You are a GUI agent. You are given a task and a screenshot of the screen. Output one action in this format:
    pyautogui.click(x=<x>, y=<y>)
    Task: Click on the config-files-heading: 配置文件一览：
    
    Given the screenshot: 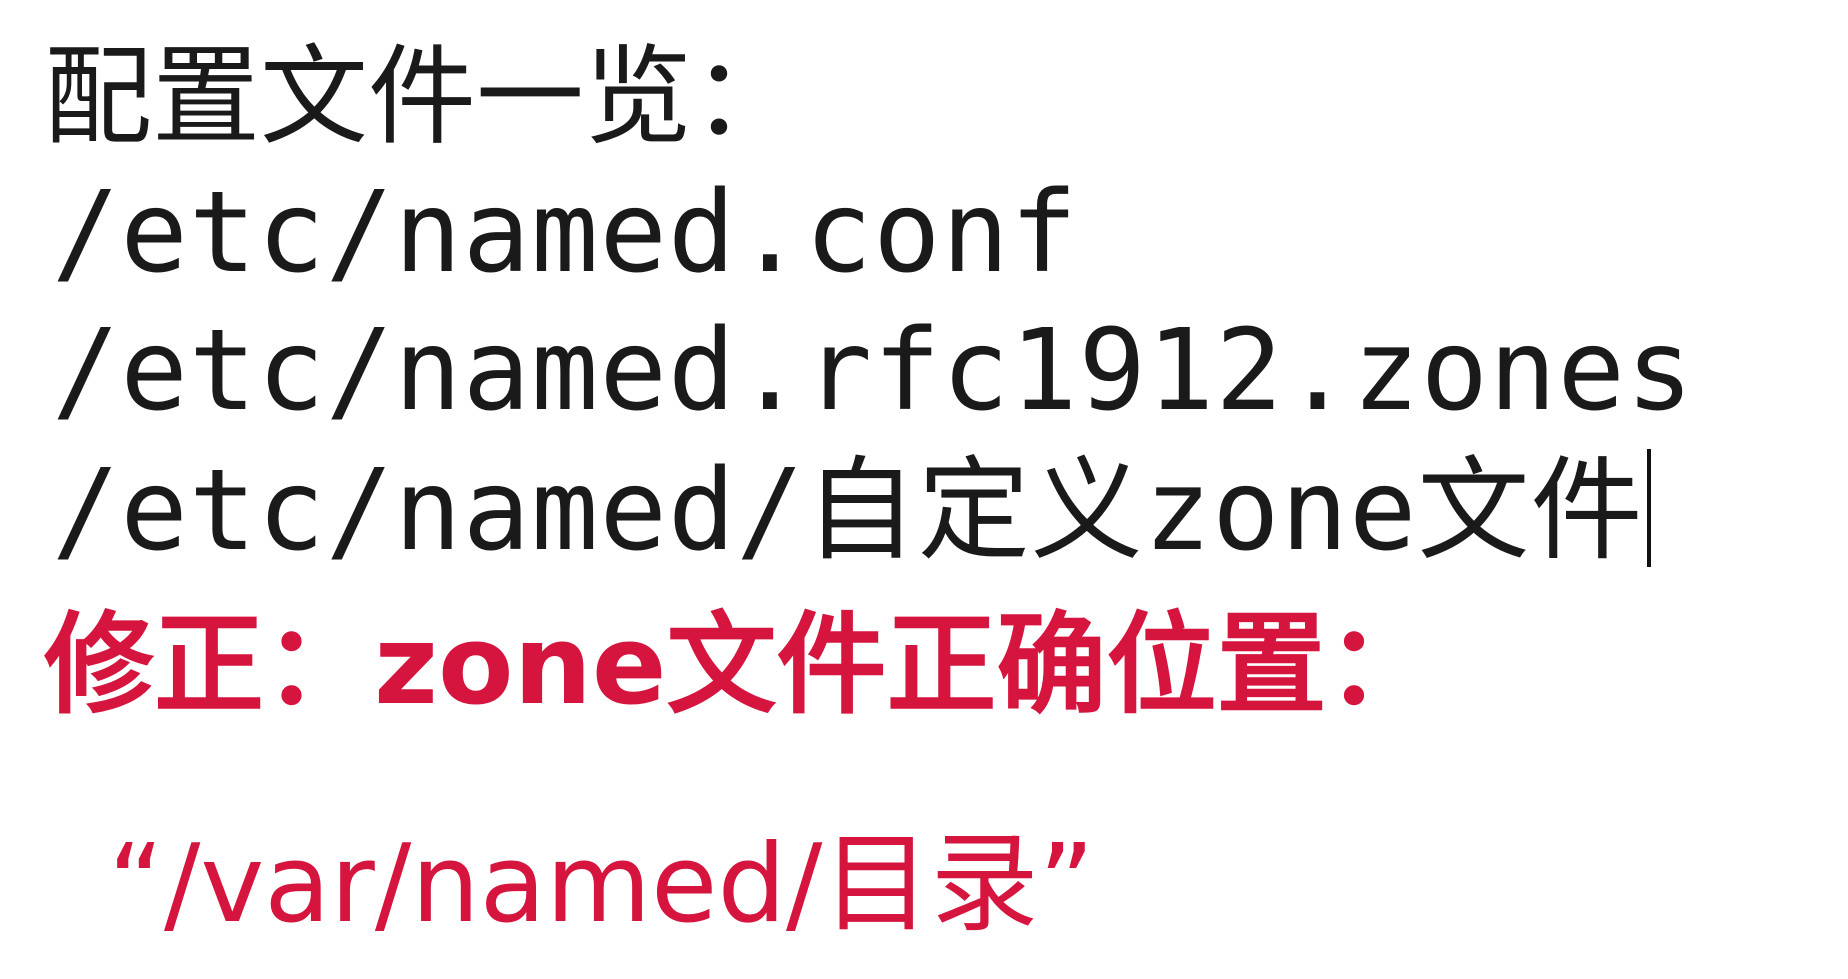 What is the action you would take?
    pyautogui.click(x=422, y=97)
    